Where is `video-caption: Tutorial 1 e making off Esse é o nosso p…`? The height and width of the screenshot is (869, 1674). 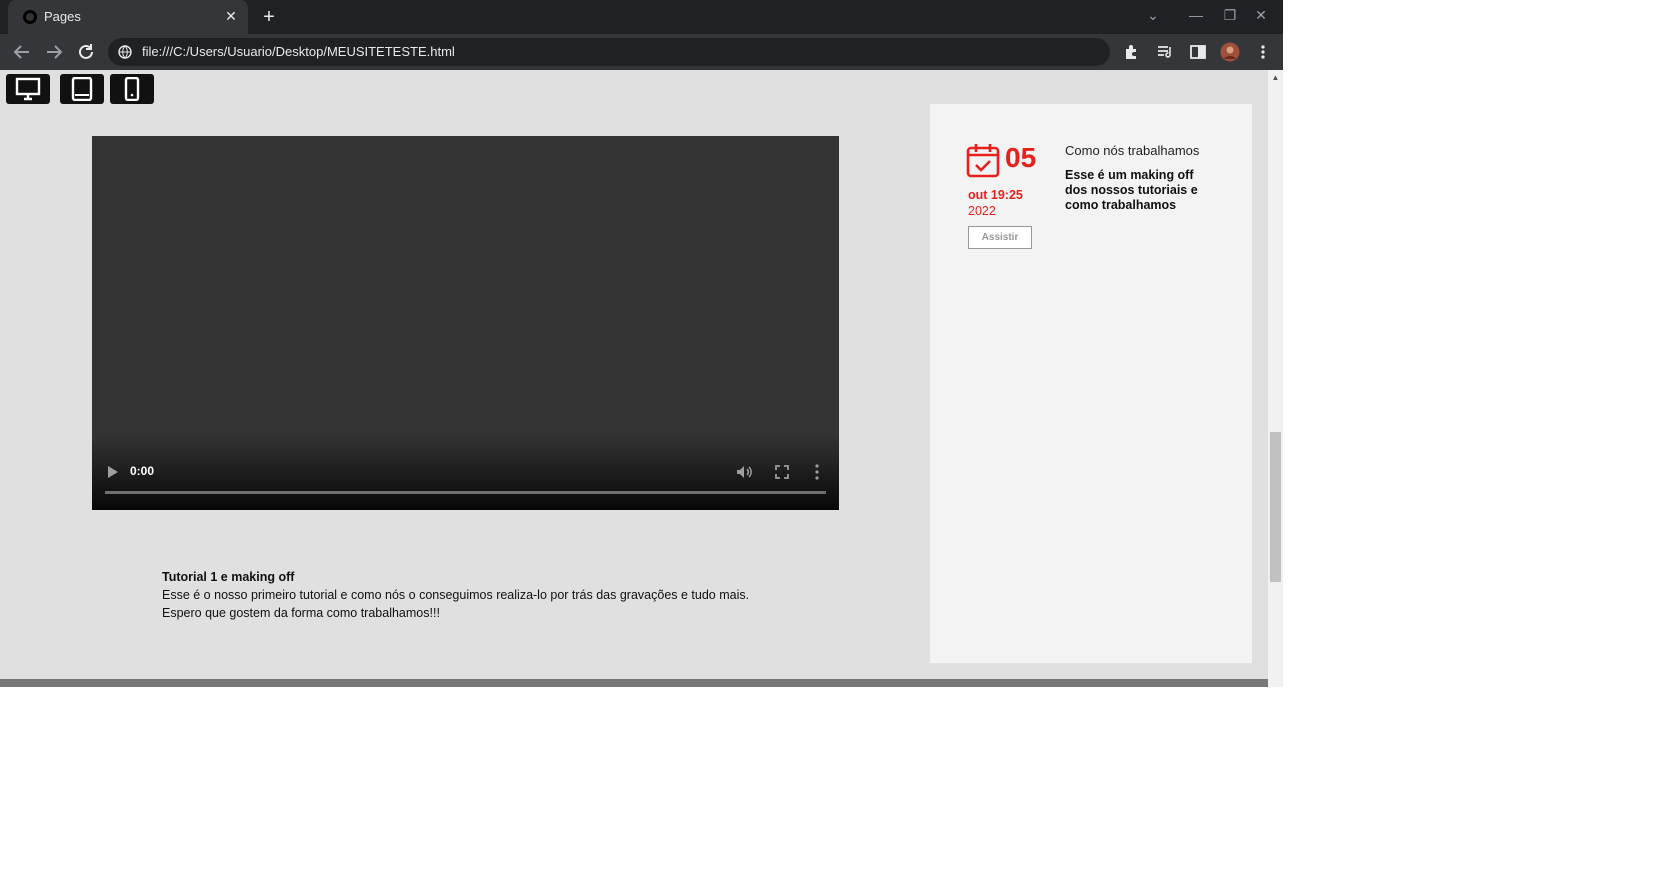
video-caption: Tutorial 1 e making off Esse é o nosso p… is located at coordinates (455, 595).